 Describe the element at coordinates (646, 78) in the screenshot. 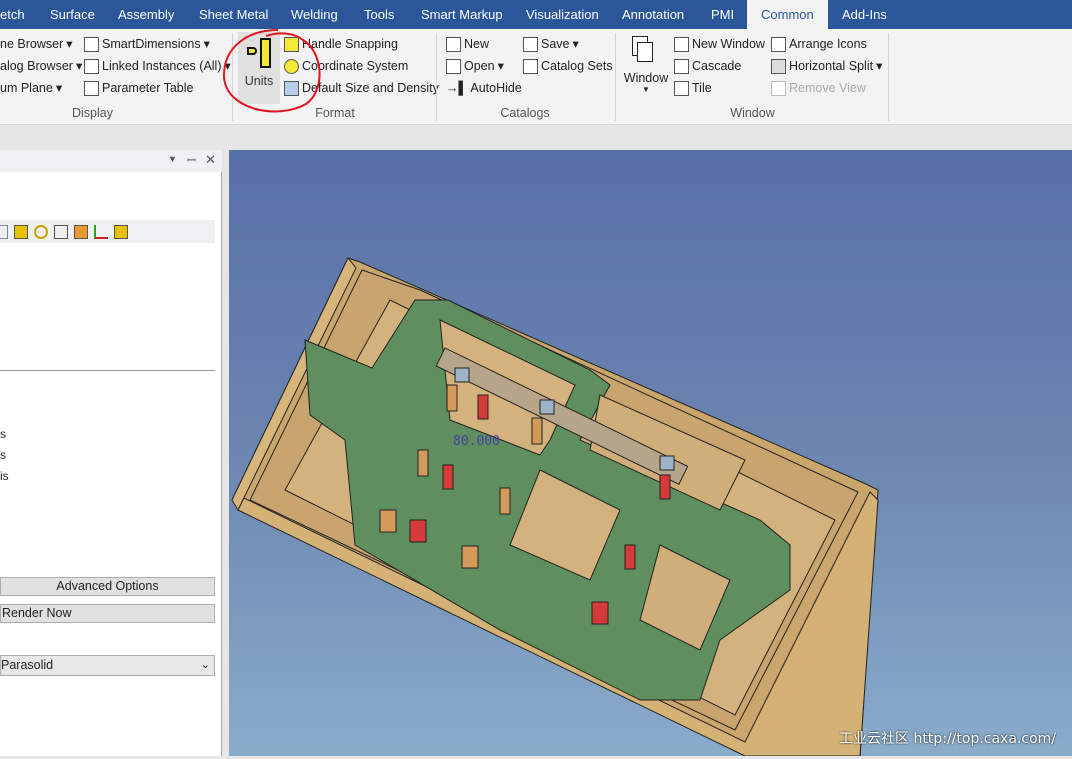

I see `window-label: Window` at that location.